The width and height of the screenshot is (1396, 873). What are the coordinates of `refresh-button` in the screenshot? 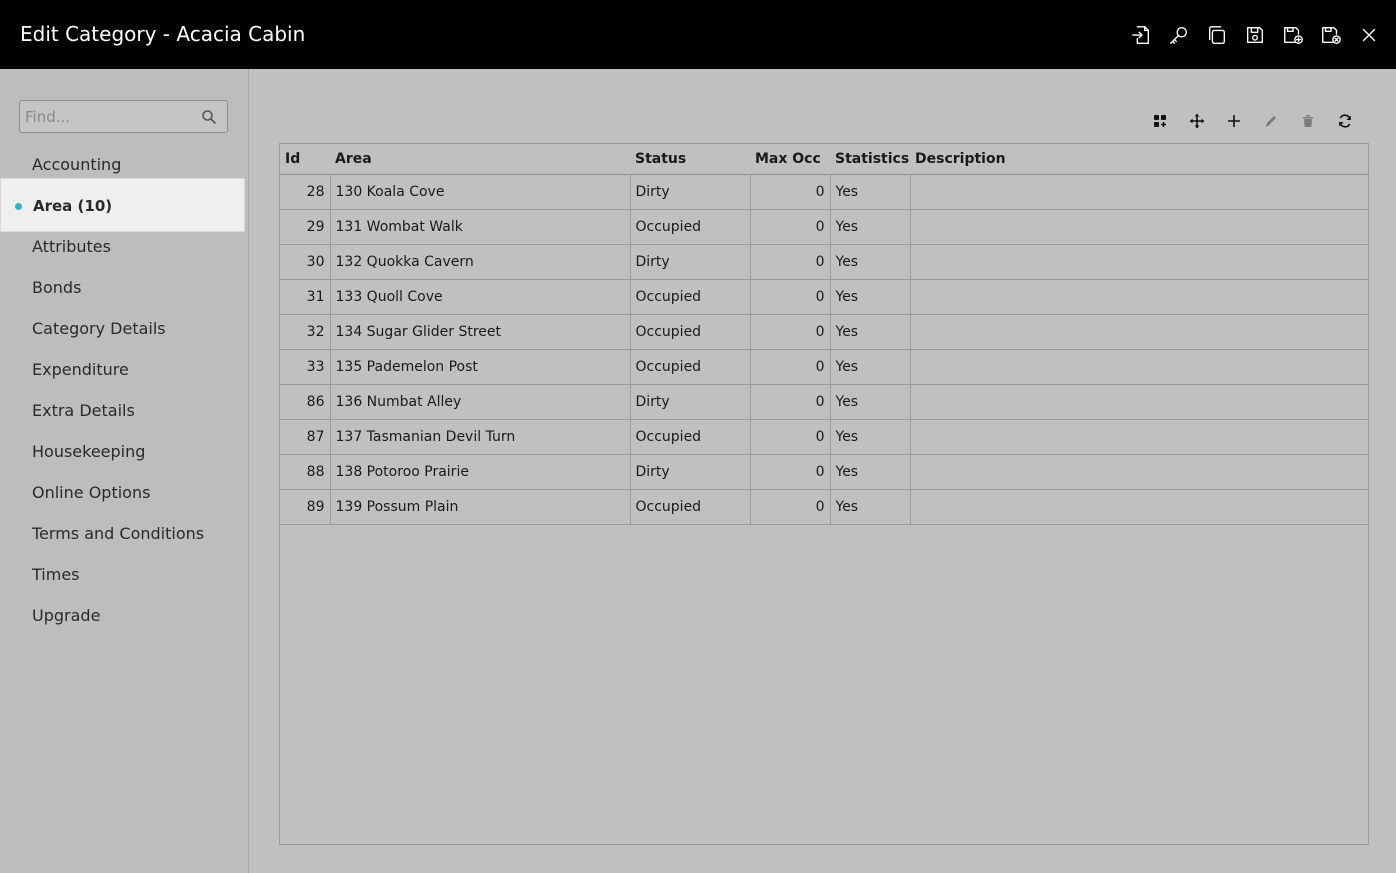 It's located at (1345, 121).